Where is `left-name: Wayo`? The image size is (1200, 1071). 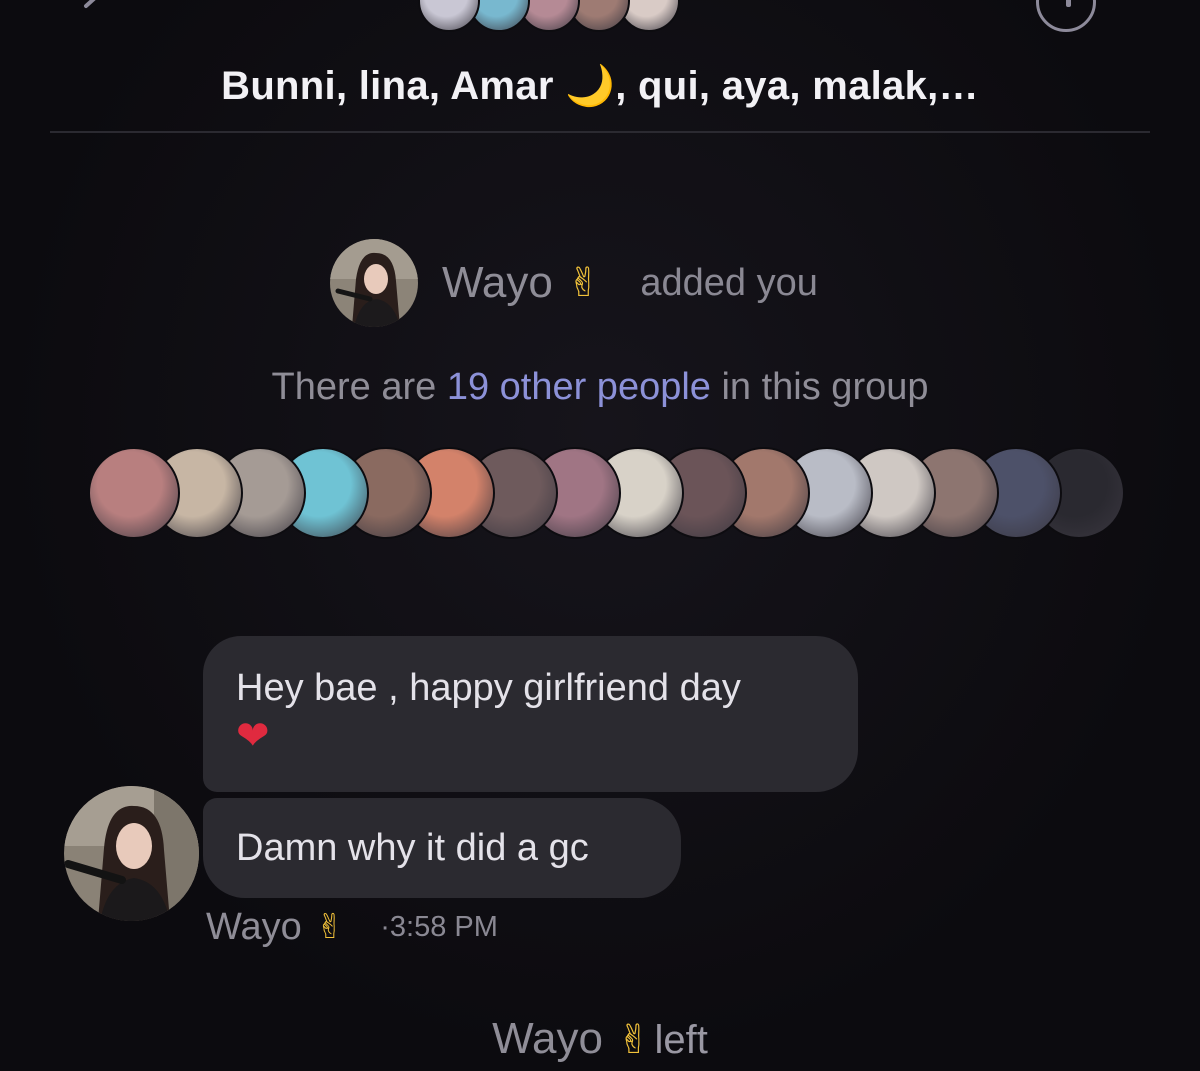
left-name: Wayo is located at coordinates (547, 1038).